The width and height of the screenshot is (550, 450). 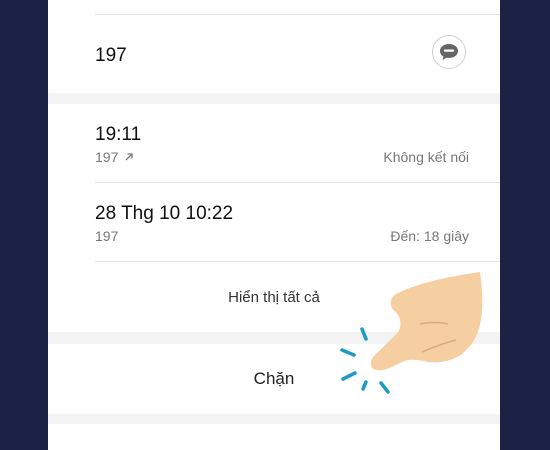 What do you see at coordinates (118, 134) in the screenshot?
I see `call-time: 19:11` at bounding box center [118, 134].